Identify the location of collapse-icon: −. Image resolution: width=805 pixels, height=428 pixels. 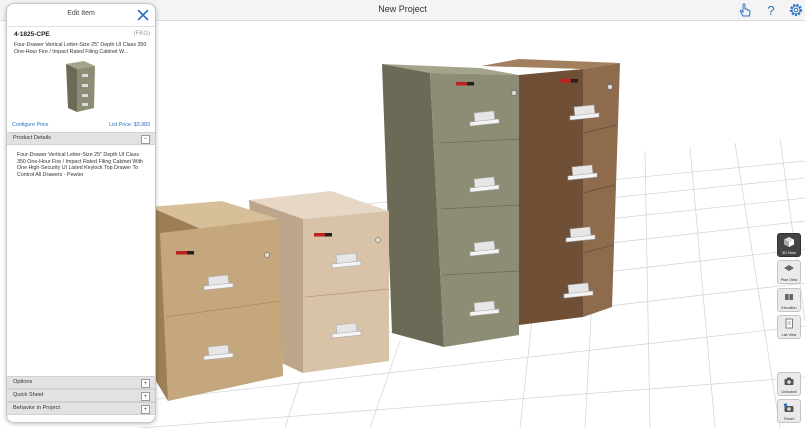
(145, 139).